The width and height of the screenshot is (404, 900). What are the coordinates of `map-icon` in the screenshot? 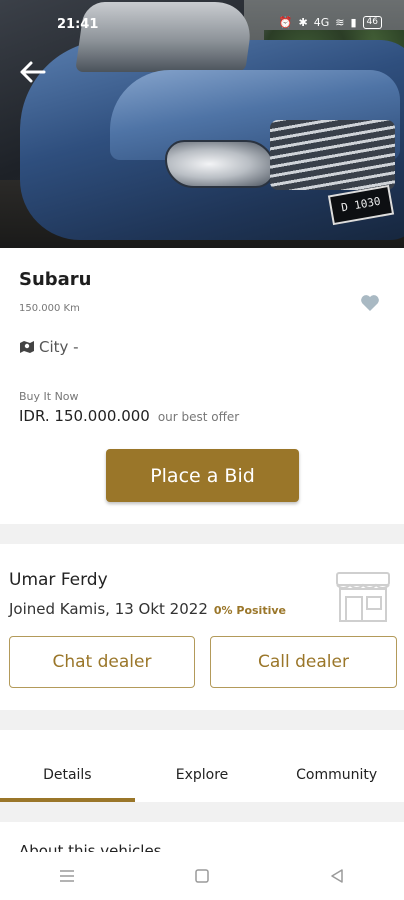 It's located at (27, 347).